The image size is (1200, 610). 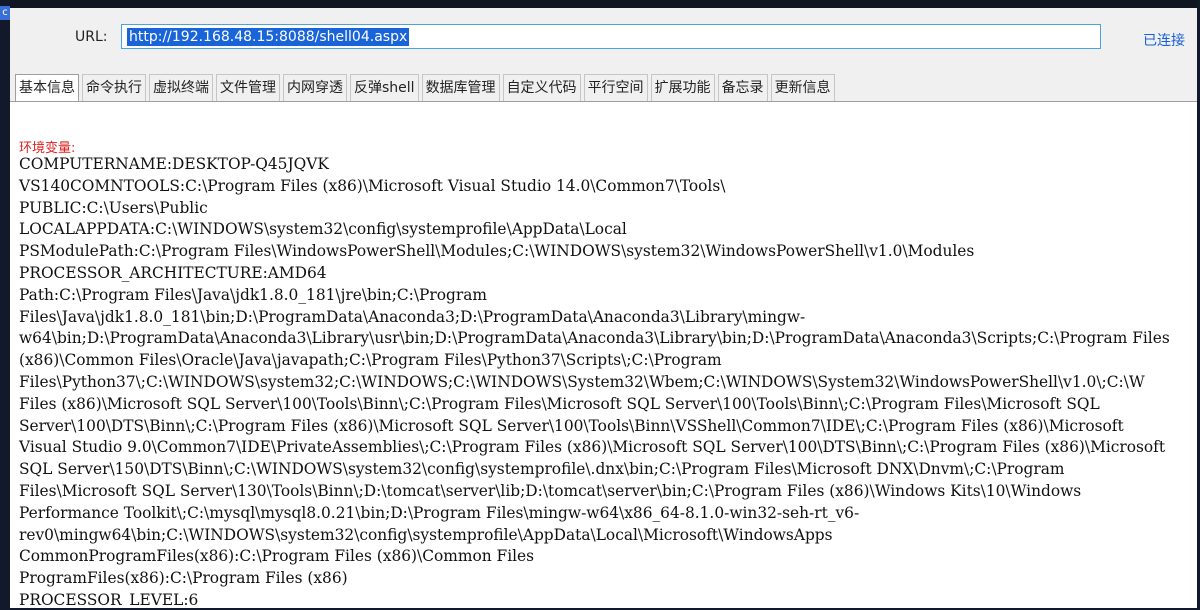 What do you see at coordinates (460, 87) in the screenshot?
I see `tab-6: 数据库管理` at bounding box center [460, 87].